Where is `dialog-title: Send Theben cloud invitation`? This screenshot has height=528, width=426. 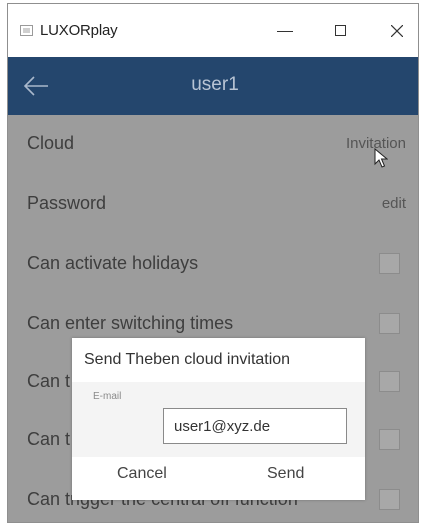
dialog-title: Send Theben cloud invitation is located at coordinates (187, 359).